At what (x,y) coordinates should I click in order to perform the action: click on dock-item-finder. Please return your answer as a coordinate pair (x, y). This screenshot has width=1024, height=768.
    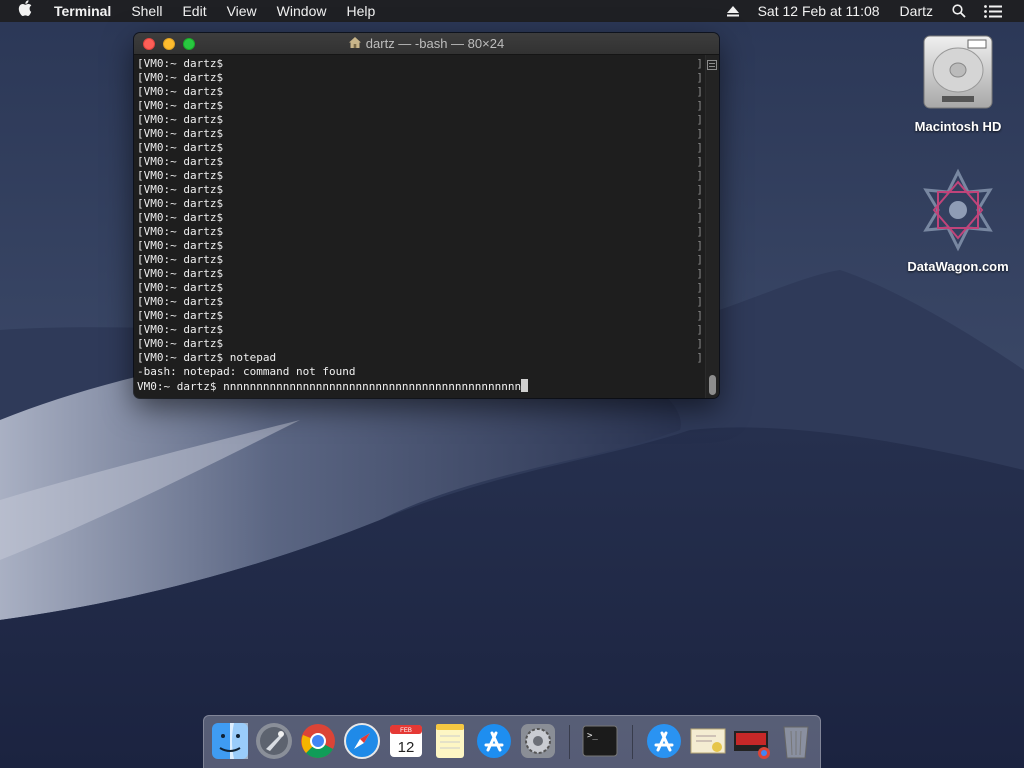
    Looking at the image, I should click on (230, 741).